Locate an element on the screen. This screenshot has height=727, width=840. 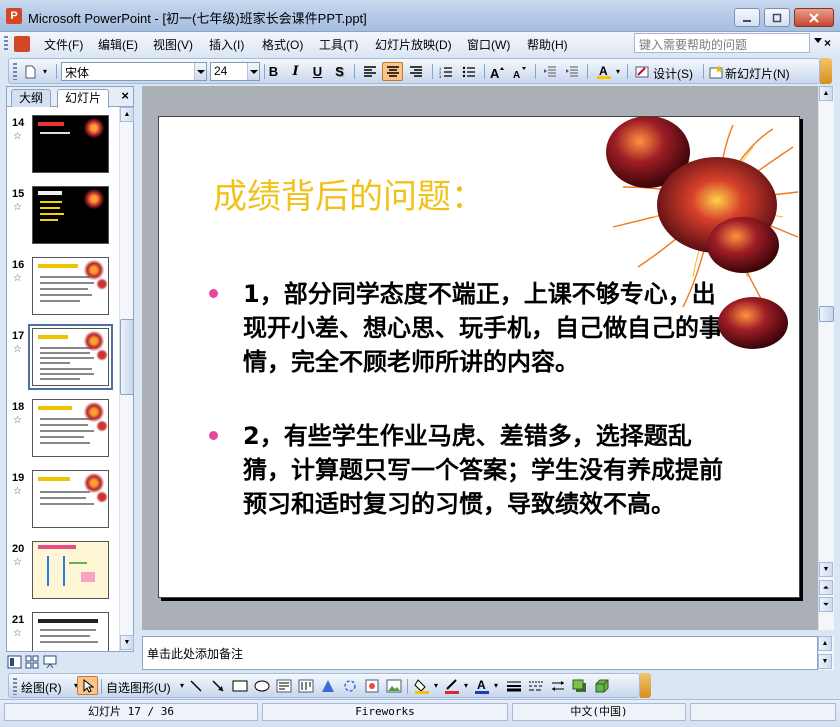
menu-tools: 工具(T) is located at coordinates (338, 44).